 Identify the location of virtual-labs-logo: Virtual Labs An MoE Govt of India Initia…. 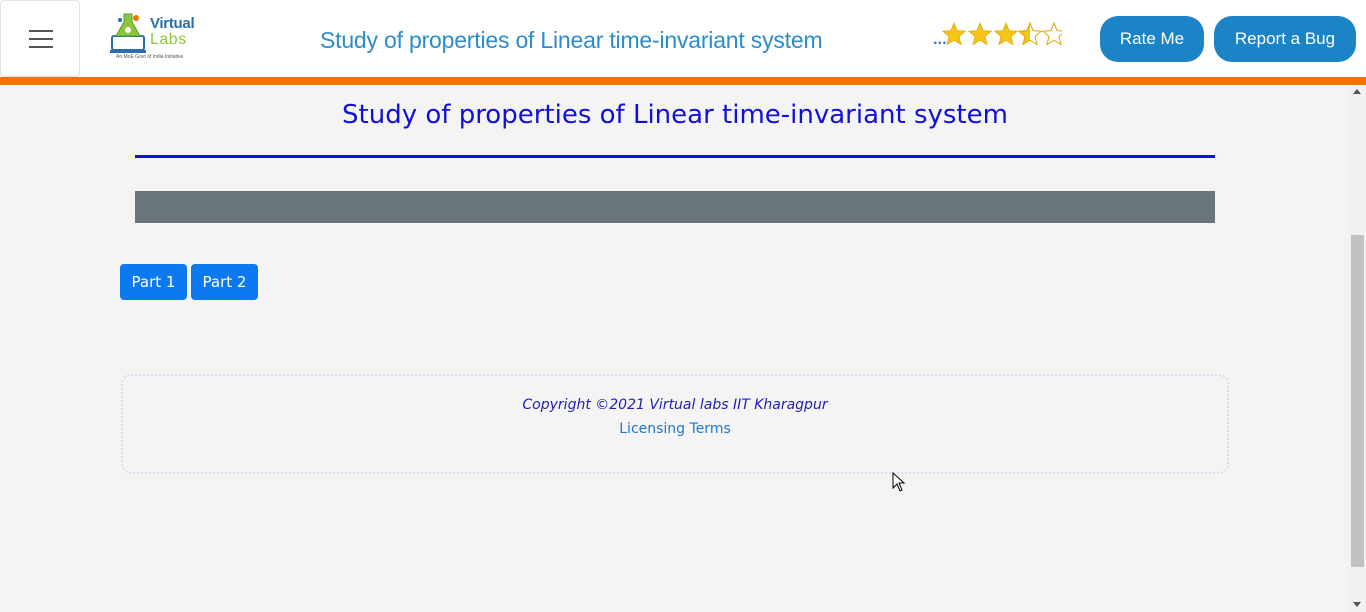
(156, 38).